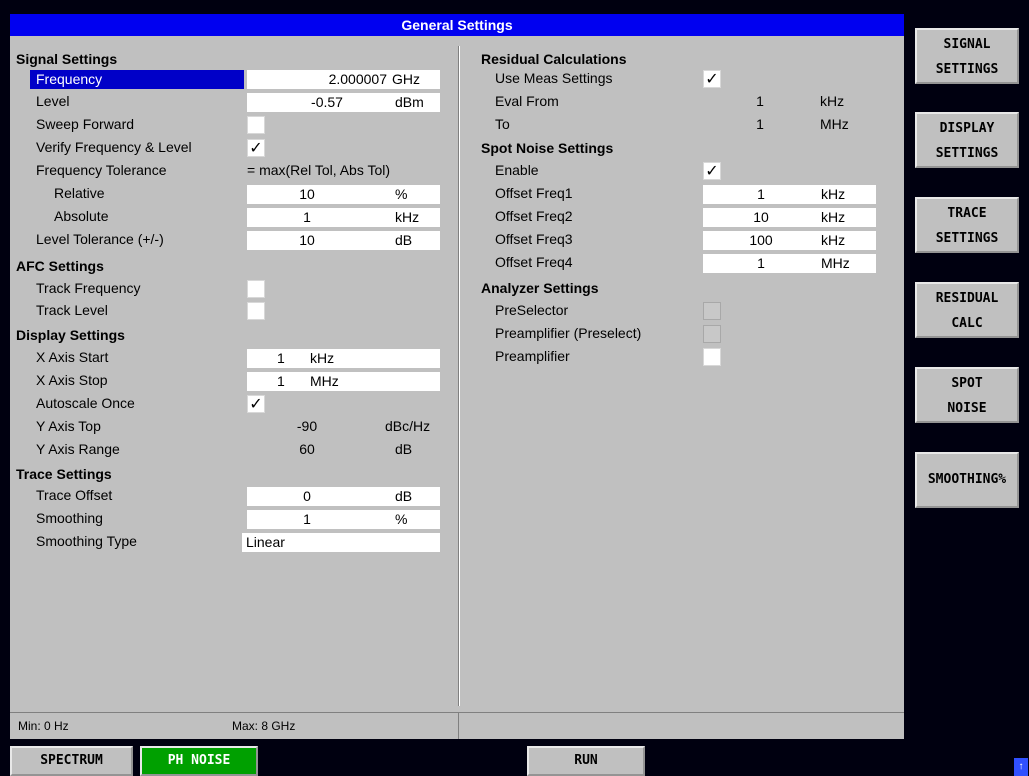 Image resolution: width=1029 pixels, height=776 pixels. I want to click on display-settings-header: Display Settings, so click(70, 335).